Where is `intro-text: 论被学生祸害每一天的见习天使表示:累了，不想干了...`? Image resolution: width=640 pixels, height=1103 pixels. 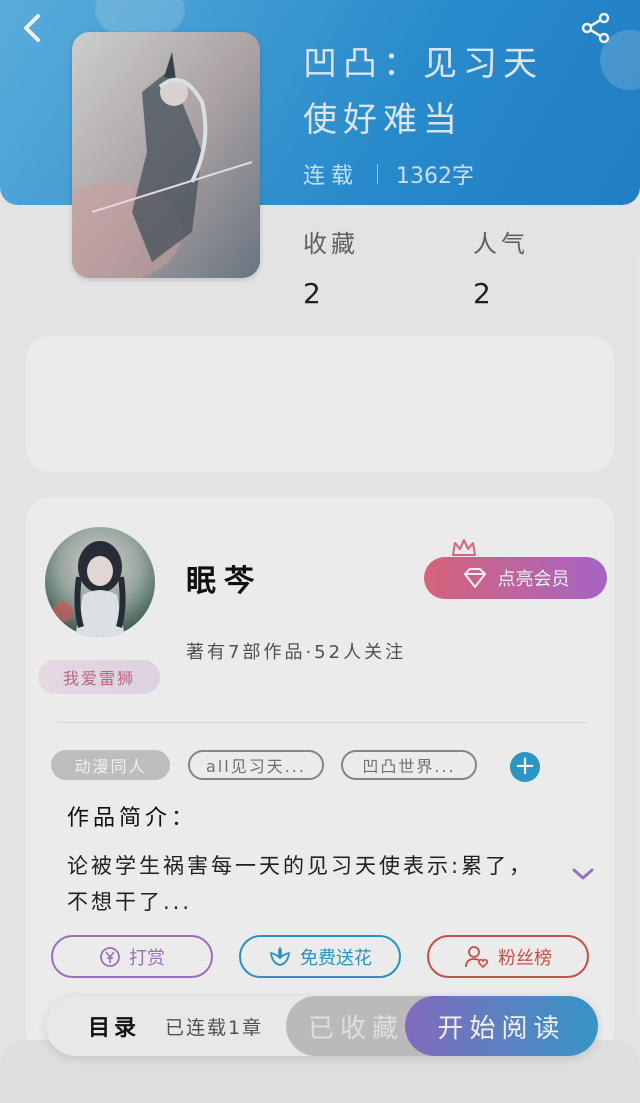 intro-text: 论被学生祸害每一天的见习天使表示:累了，不想干了... is located at coordinates (300, 884).